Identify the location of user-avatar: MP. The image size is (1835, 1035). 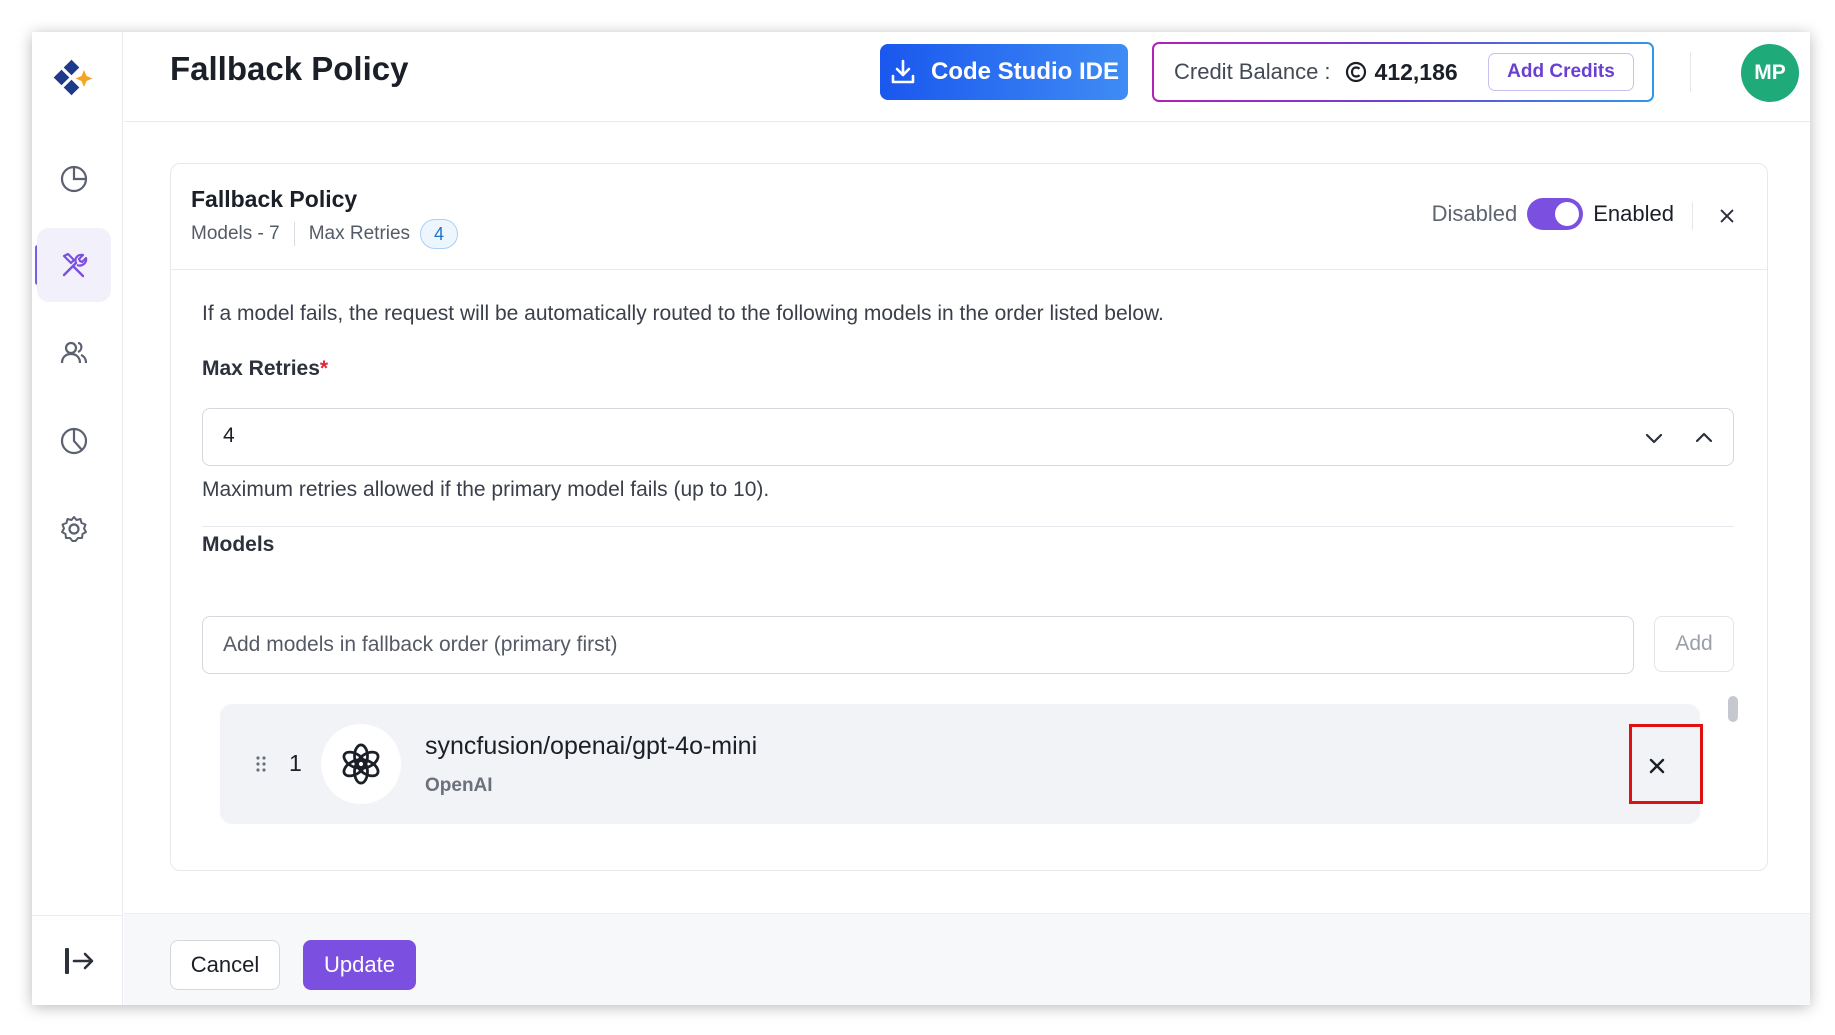
(1770, 73).